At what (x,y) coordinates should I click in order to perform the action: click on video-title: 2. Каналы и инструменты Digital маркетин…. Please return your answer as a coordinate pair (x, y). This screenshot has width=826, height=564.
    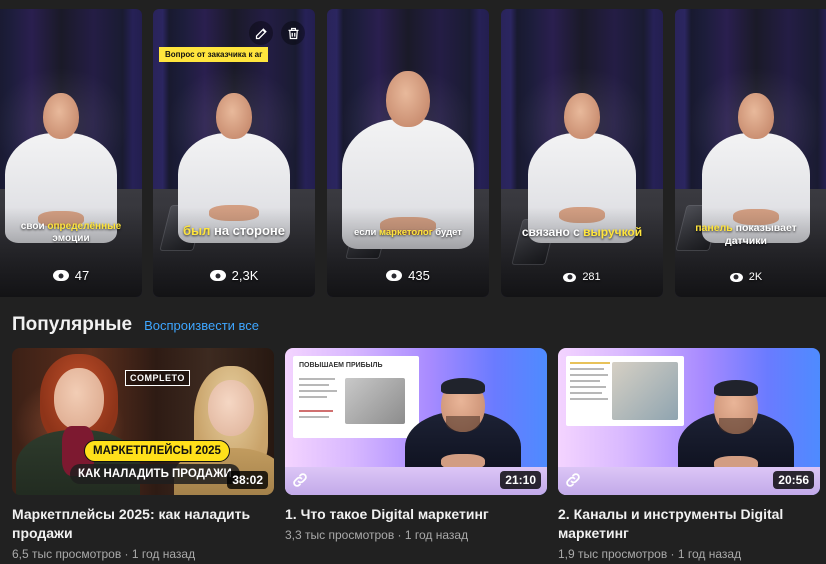
    Looking at the image, I should click on (689, 524).